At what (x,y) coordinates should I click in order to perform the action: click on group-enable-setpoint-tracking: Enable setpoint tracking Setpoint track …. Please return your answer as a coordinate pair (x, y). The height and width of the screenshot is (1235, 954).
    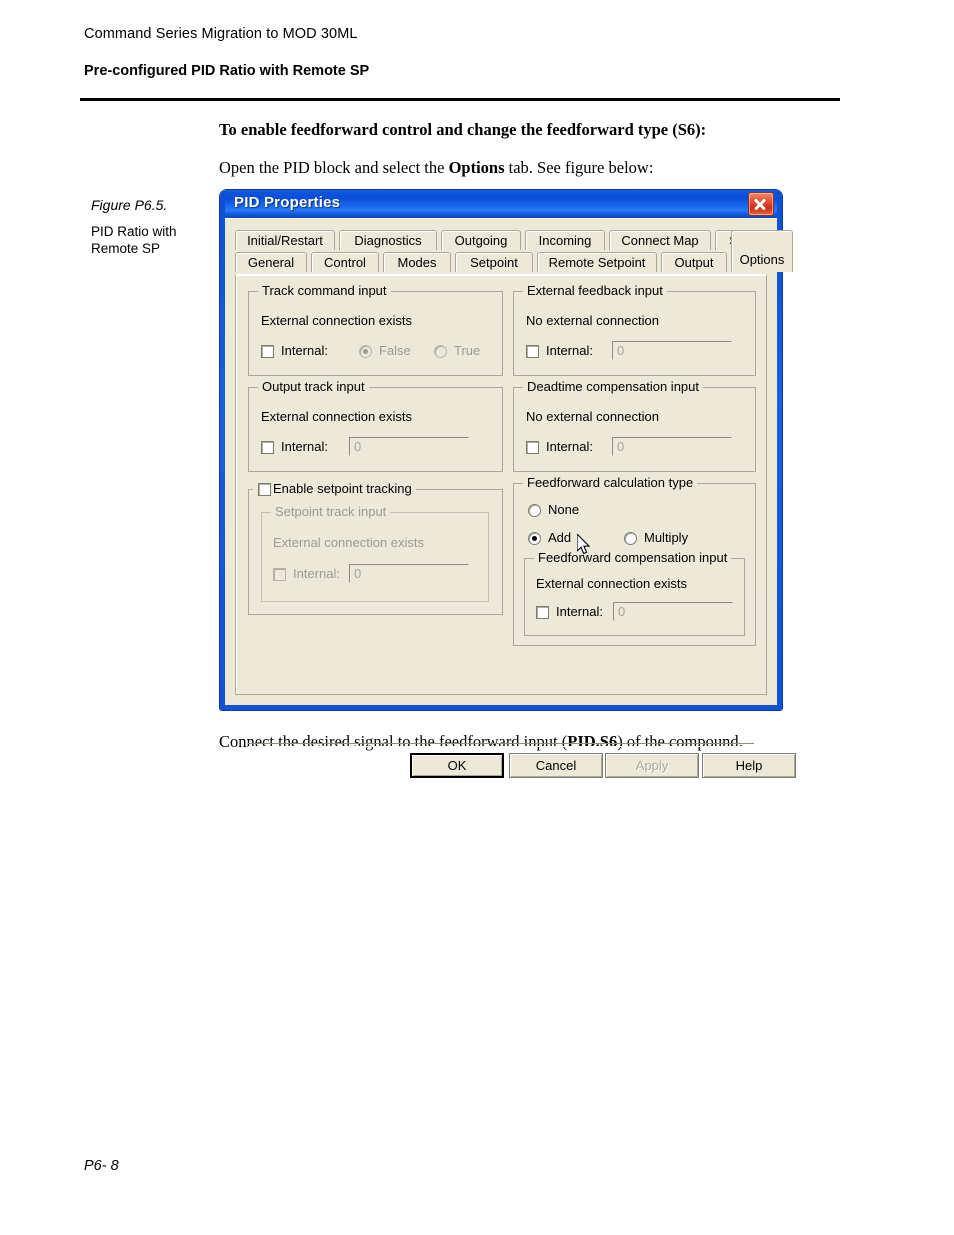
    Looking at the image, I should click on (375, 548).